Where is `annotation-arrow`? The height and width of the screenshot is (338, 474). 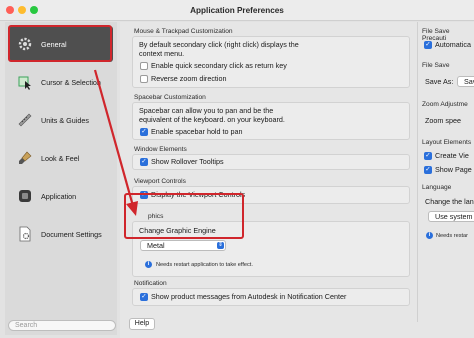
annotation-arrow is located at coordinates (115, 142).